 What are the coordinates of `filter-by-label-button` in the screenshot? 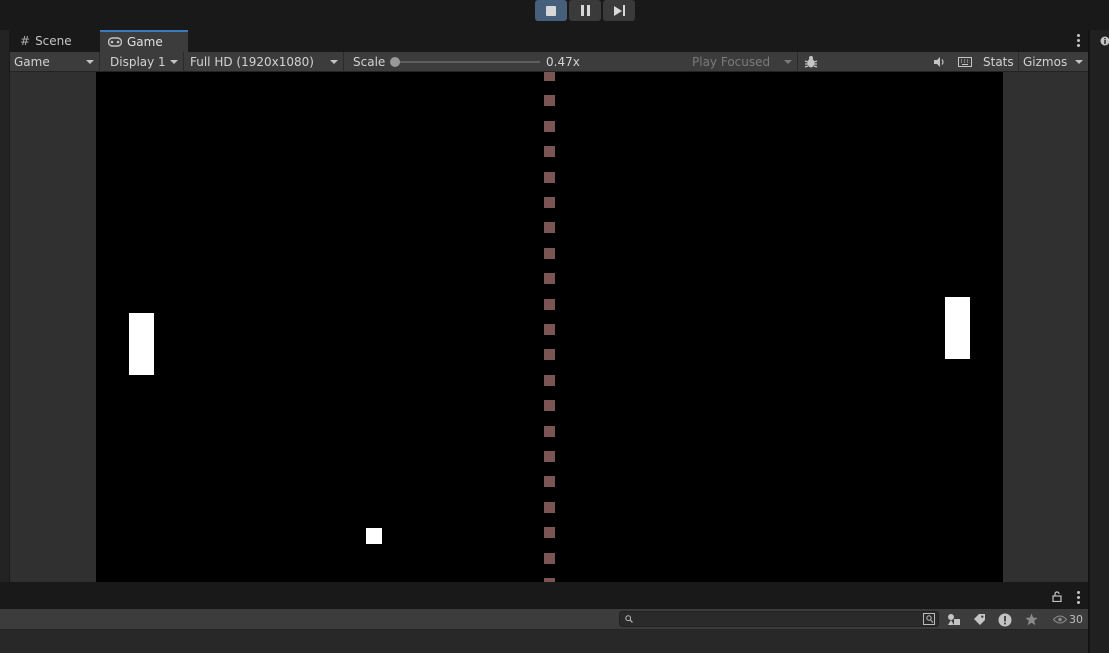 It's located at (979, 619).